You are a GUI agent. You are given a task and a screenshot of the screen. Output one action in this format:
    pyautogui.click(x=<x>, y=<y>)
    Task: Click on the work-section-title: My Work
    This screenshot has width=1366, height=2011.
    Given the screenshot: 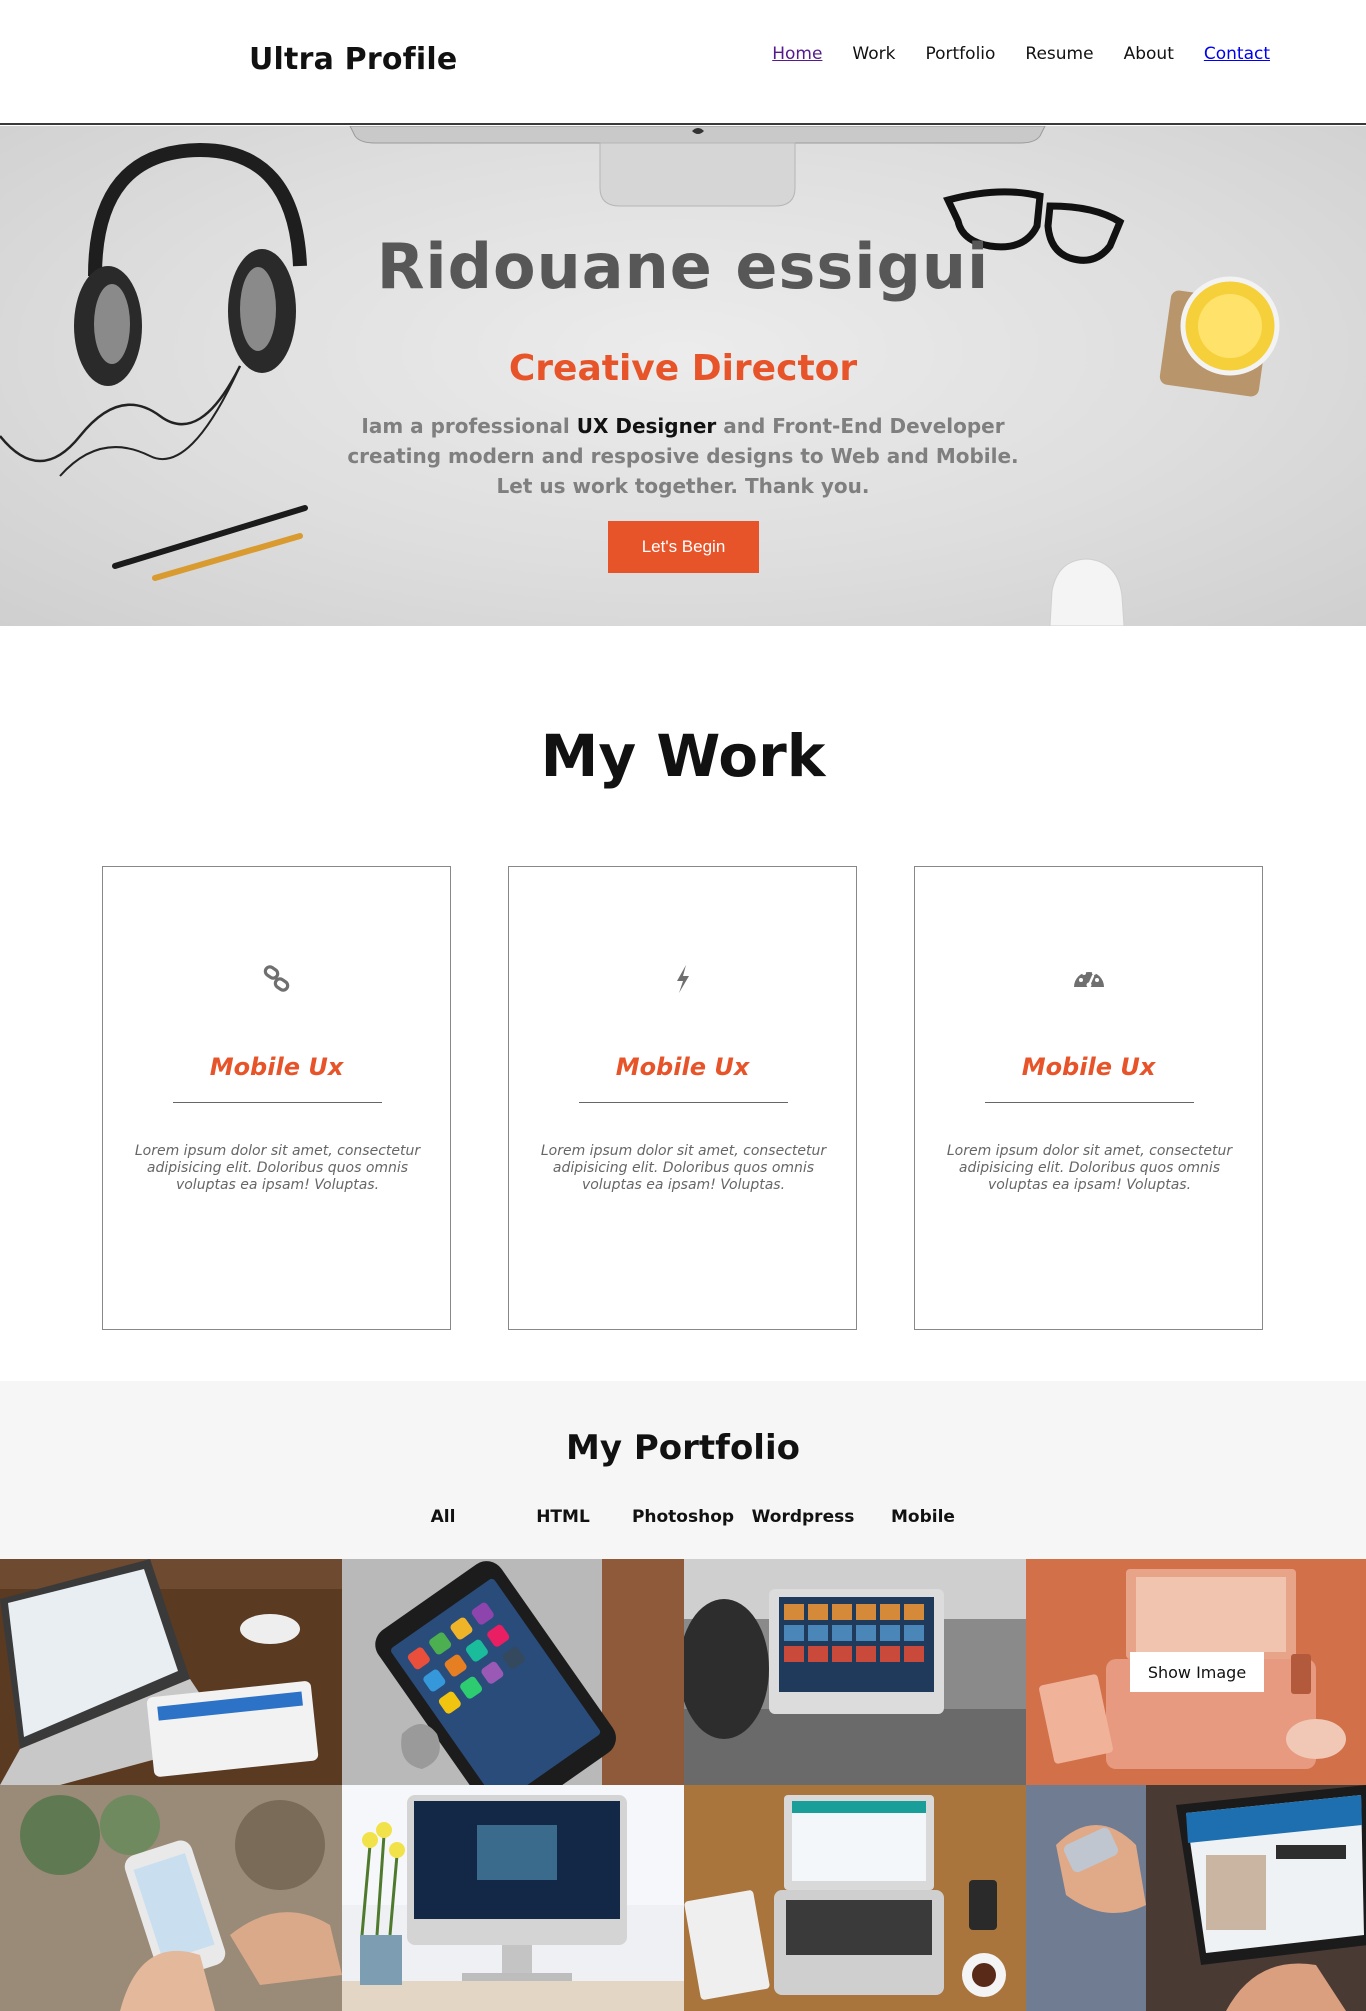 What is the action you would take?
    pyautogui.click(x=683, y=756)
    